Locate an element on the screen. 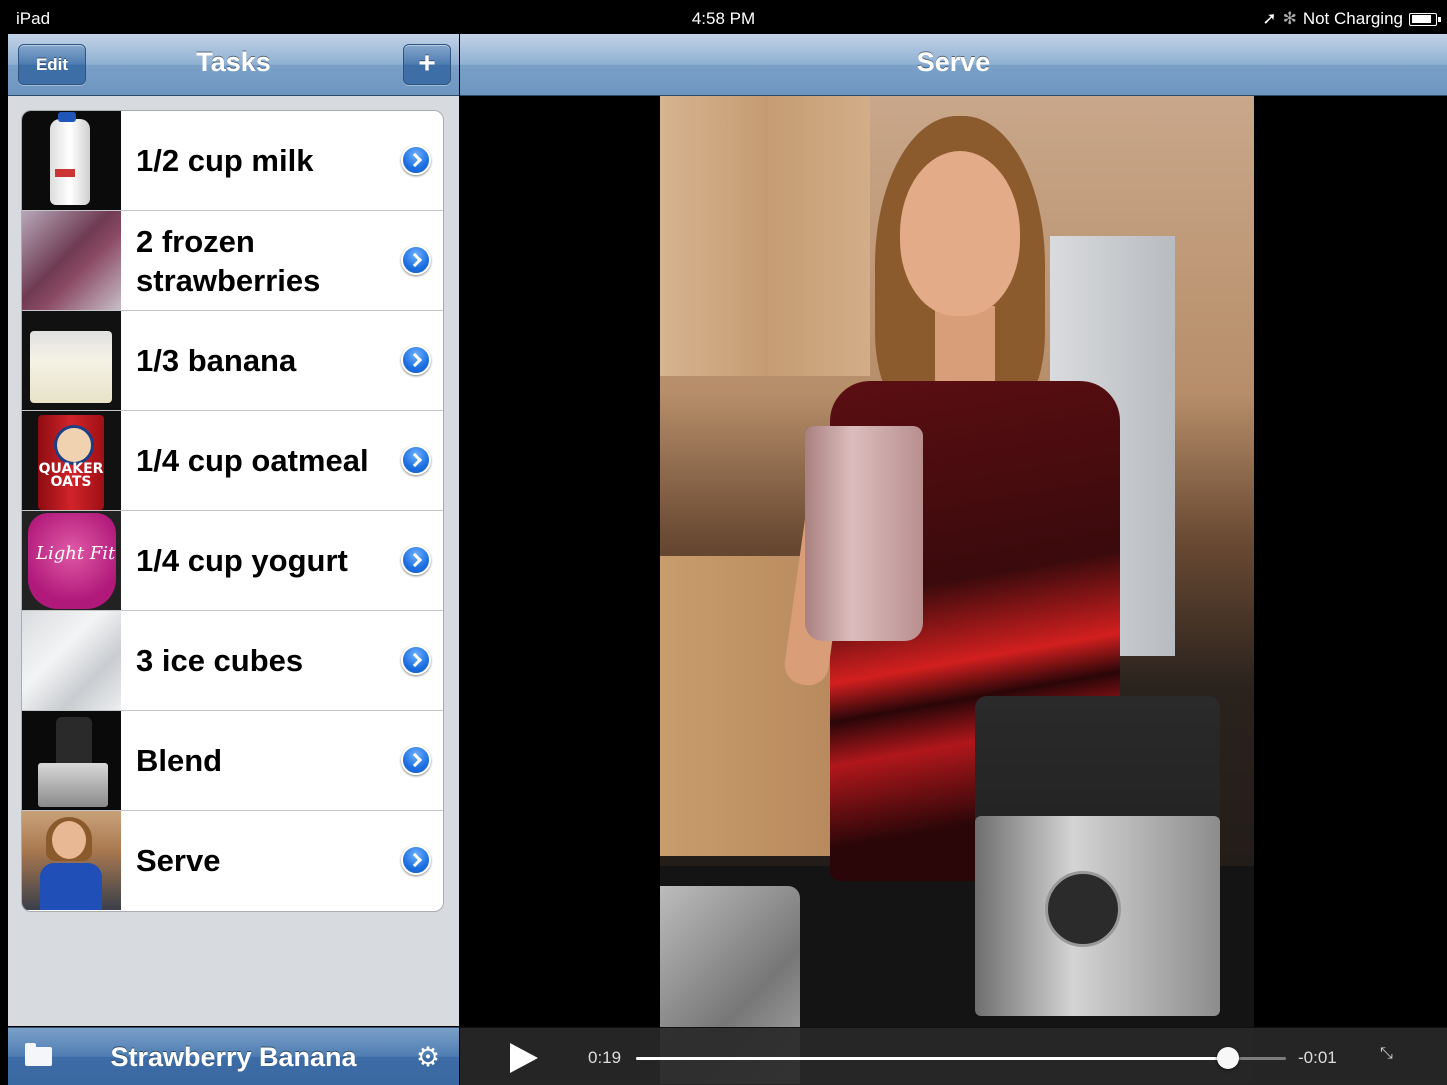  strawberry-thumbnail is located at coordinates (71, 260).